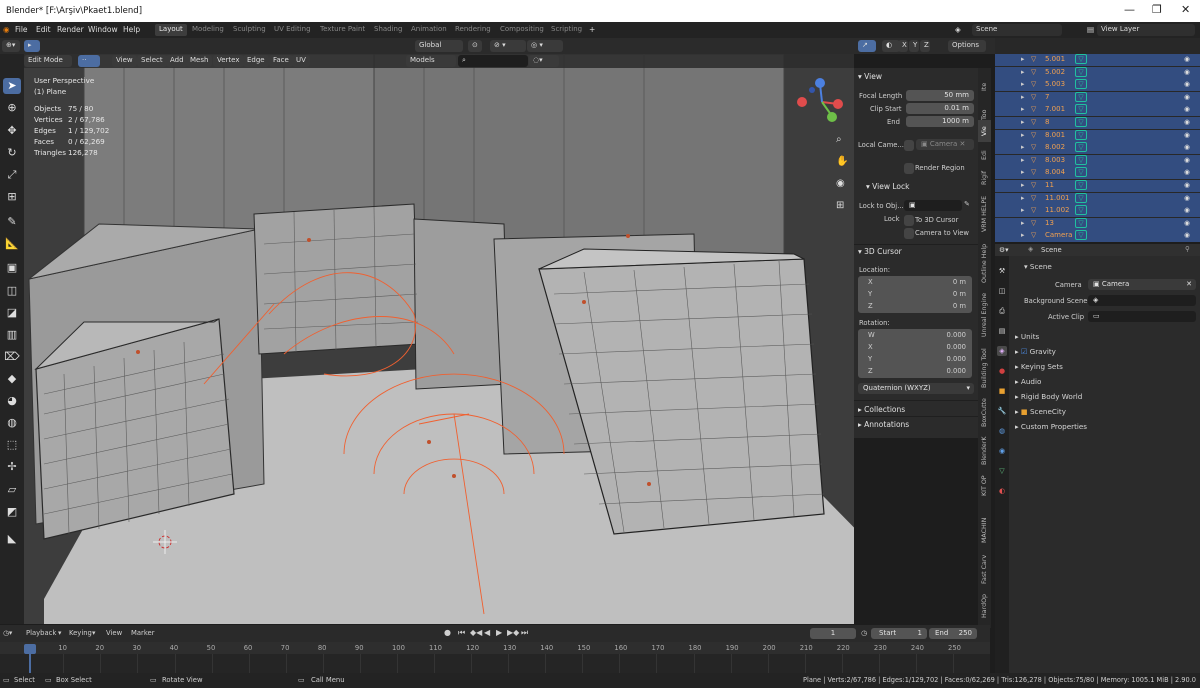 The height and width of the screenshot is (688, 1200). Describe the element at coordinates (499, 632) in the screenshot. I see `play-icon: ▶` at that location.